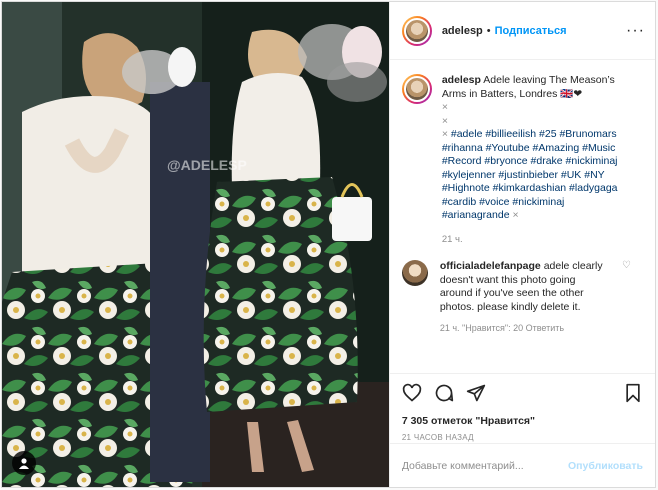 This screenshot has width=658, height=490. What do you see at coordinates (522, 392) in the screenshot?
I see `action-bar` at bounding box center [522, 392].